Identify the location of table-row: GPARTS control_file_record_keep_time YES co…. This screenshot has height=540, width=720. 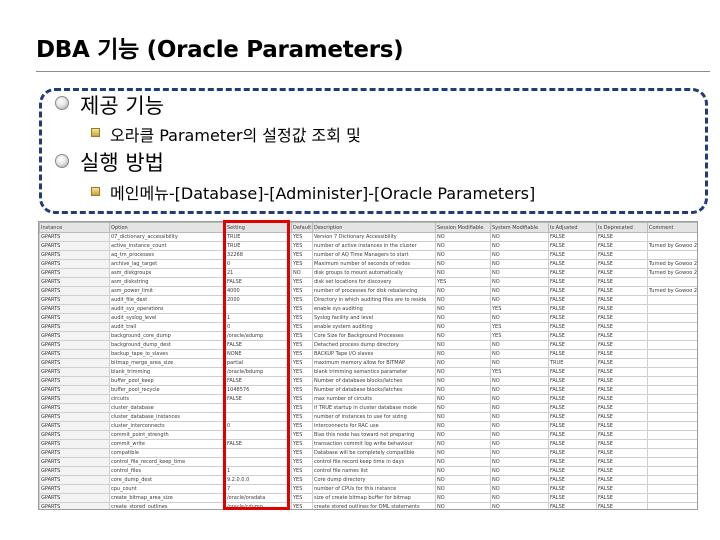
(368, 462).